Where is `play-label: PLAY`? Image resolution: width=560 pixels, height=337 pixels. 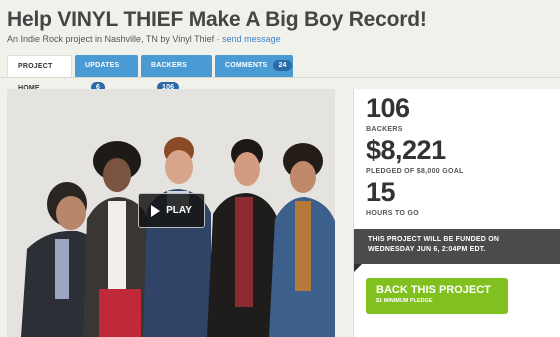
play-label: PLAY is located at coordinates (179, 210).